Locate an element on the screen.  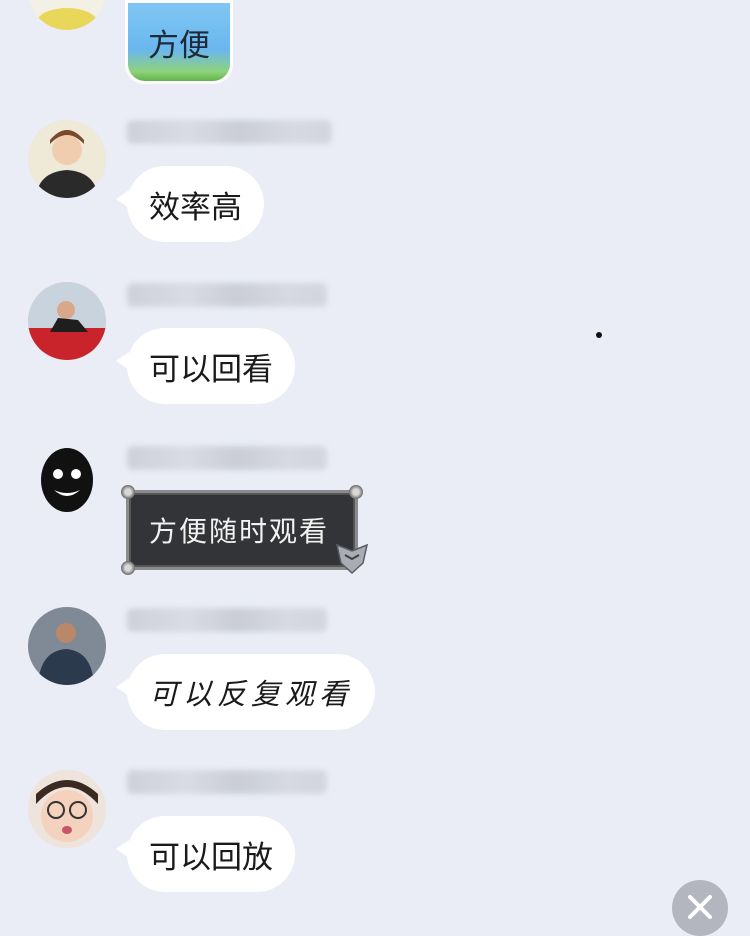
message-bubble: 可以反复观看 is located at coordinates (245, 692).